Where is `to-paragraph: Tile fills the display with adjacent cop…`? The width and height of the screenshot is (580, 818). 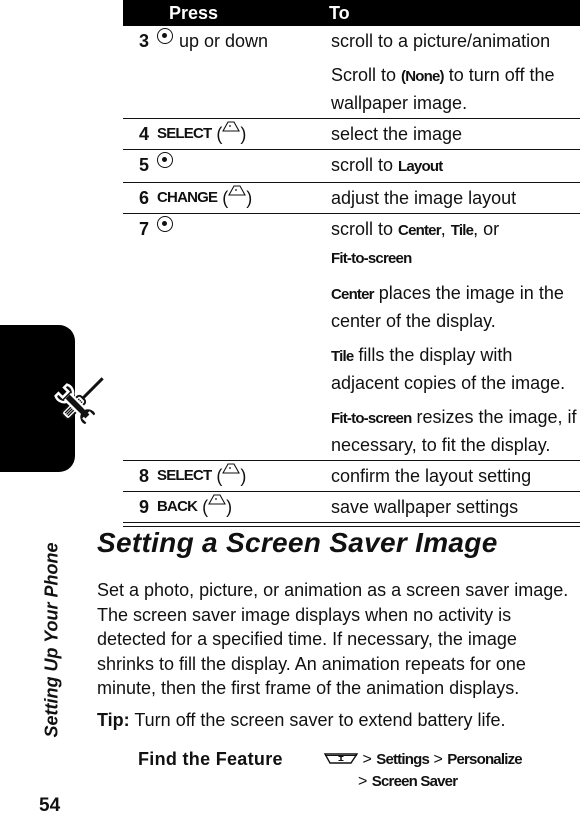
to-paragraph: Tile fills the display with adjacent cop… is located at coordinates (455, 369).